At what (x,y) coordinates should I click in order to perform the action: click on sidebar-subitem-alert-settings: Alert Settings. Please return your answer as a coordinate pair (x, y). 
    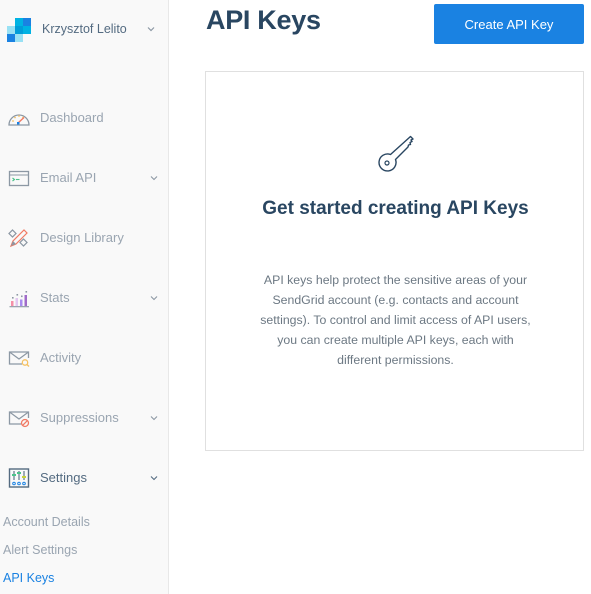
    Looking at the image, I should click on (40, 550).